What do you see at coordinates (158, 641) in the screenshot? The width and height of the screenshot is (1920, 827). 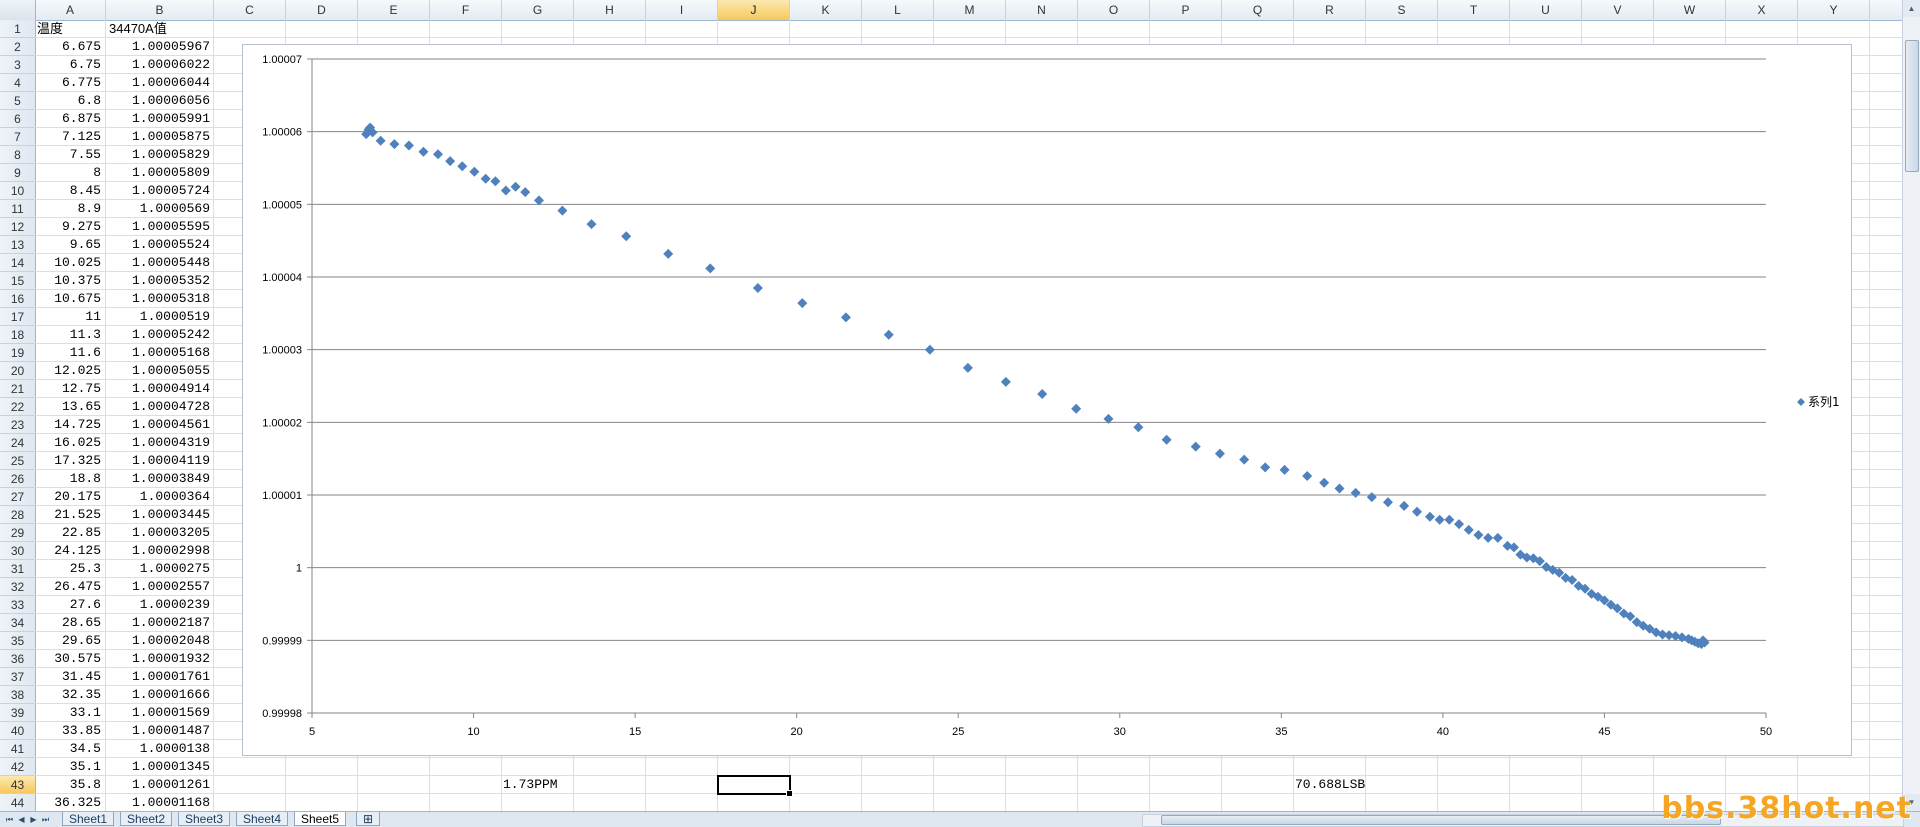 I see `cell-b35: 1.00002048` at bounding box center [158, 641].